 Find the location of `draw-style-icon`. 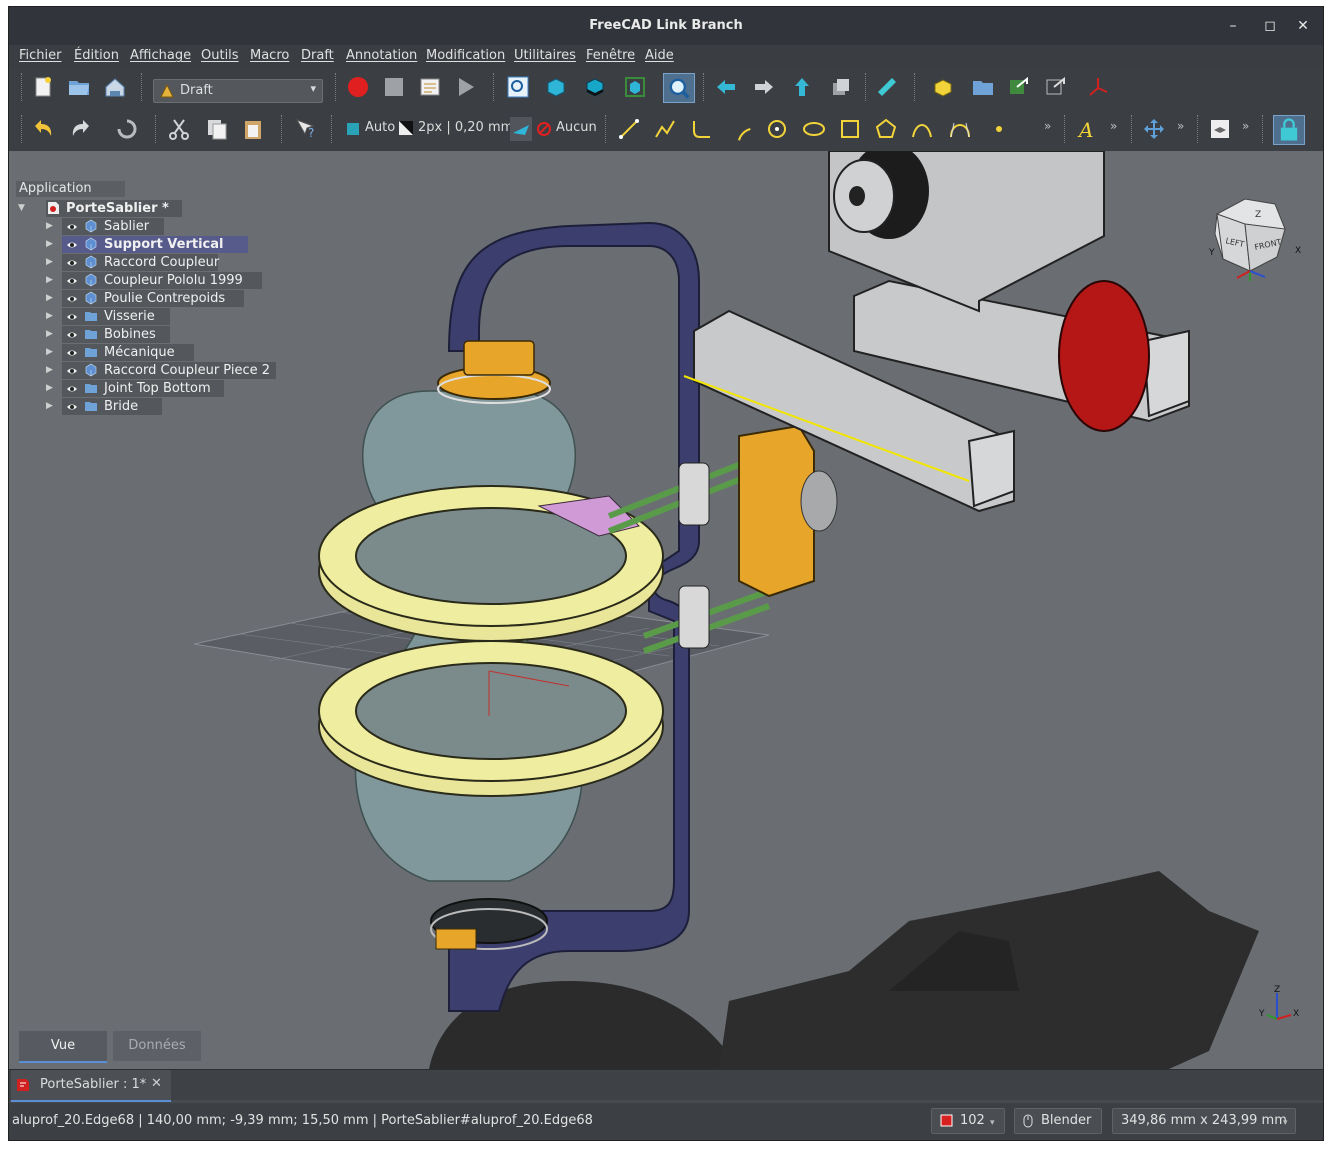

draw-style-icon is located at coordinates (595, 87).